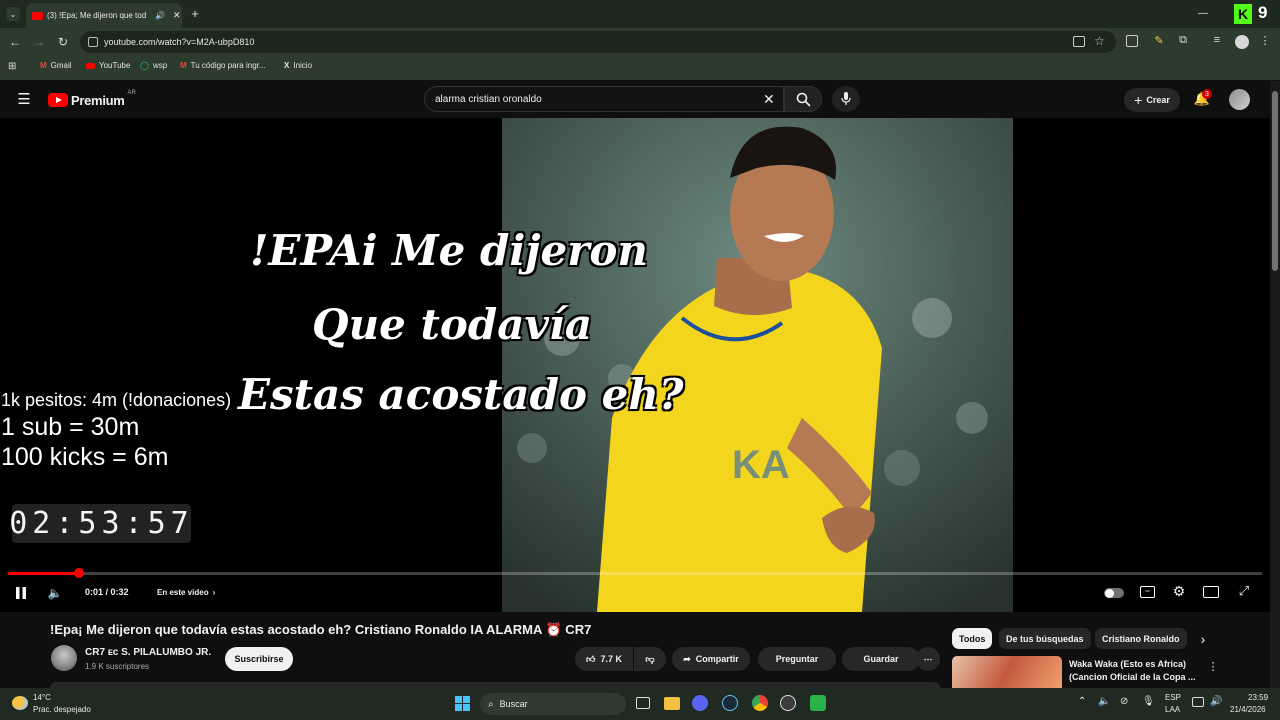  I want to click on tray-volume-icon: 🔊, so click(1216, 701).